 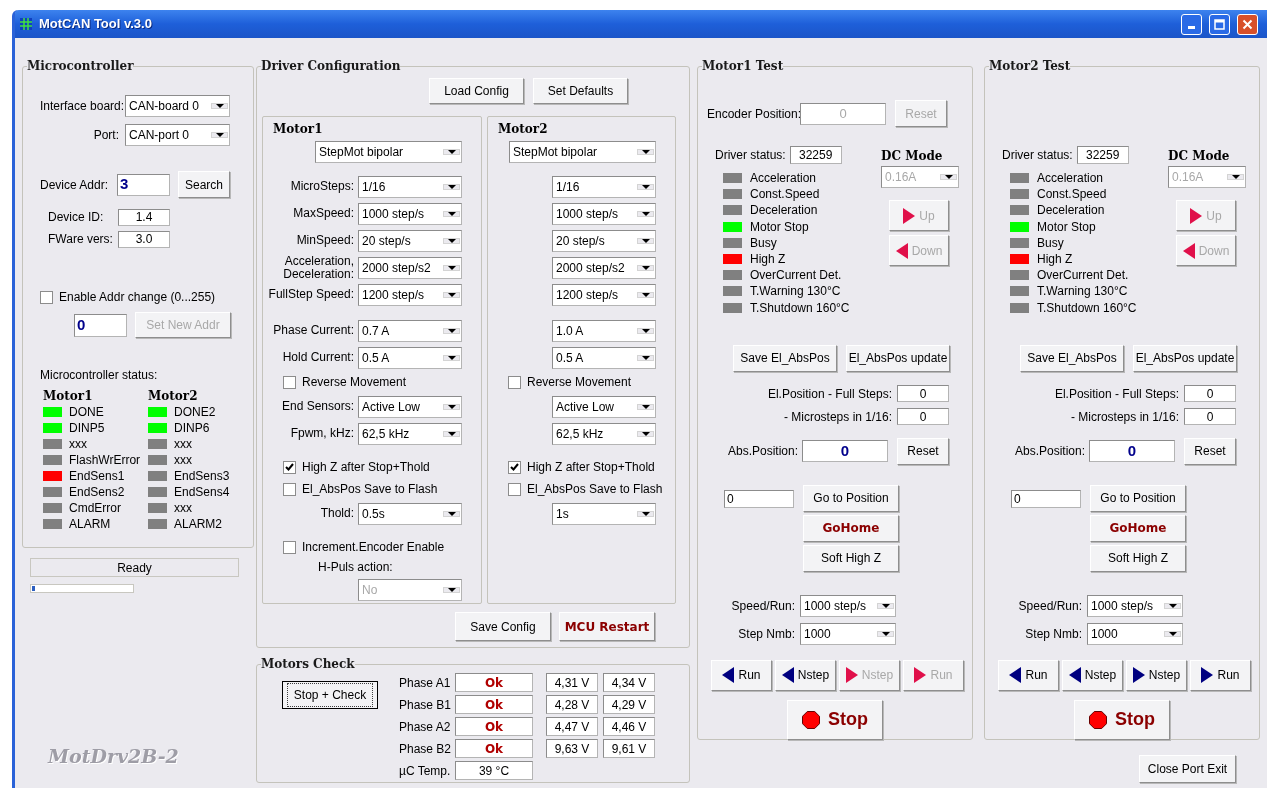 I want to click on status-label: EndSens4, so click(x=202, y=492).